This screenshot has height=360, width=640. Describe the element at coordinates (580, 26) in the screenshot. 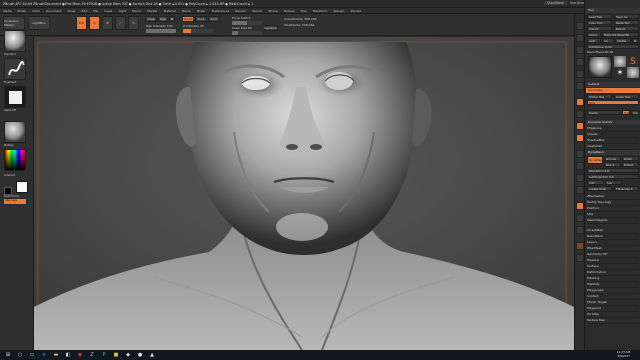

I see `bpr-button` at that location.